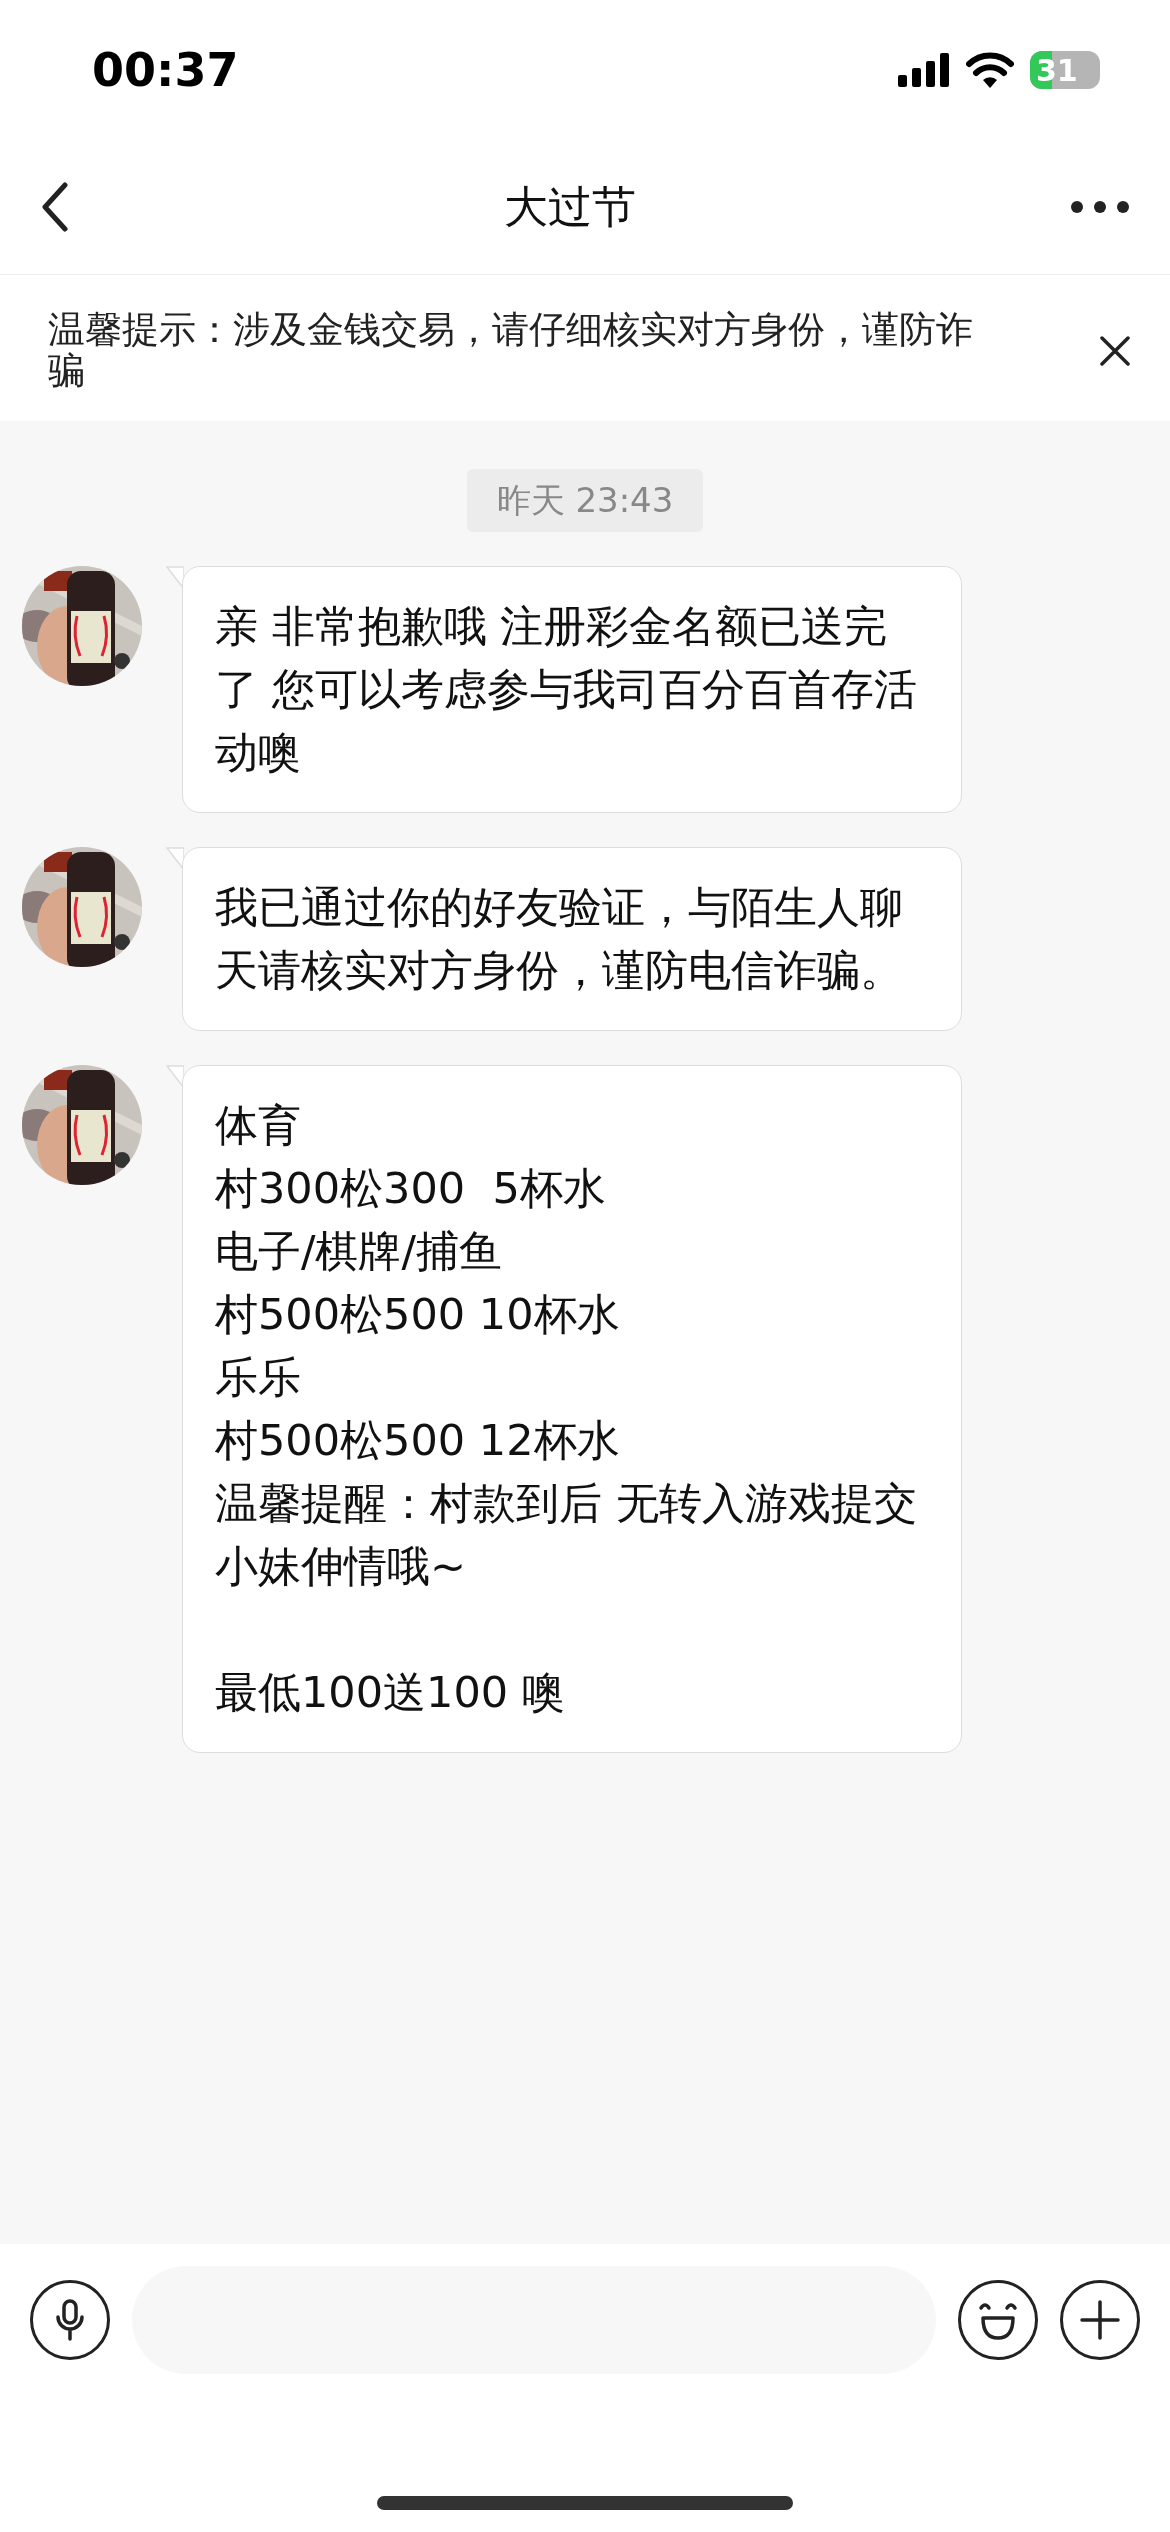 This screenshot has width=1170, height=2532. I want to click on message-text: 电子/棋牌/捕鱼, so click(359, 1252).